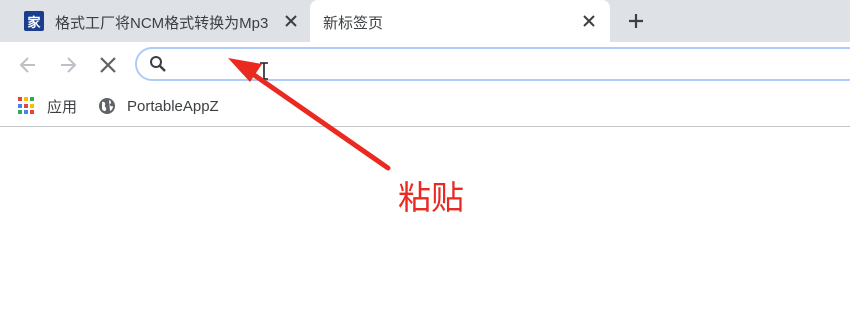 The width and height of the screenshot is (850, 309). Describe the element at coordinates (158, 64) in the screenshot. I see `search-icon` at that location.